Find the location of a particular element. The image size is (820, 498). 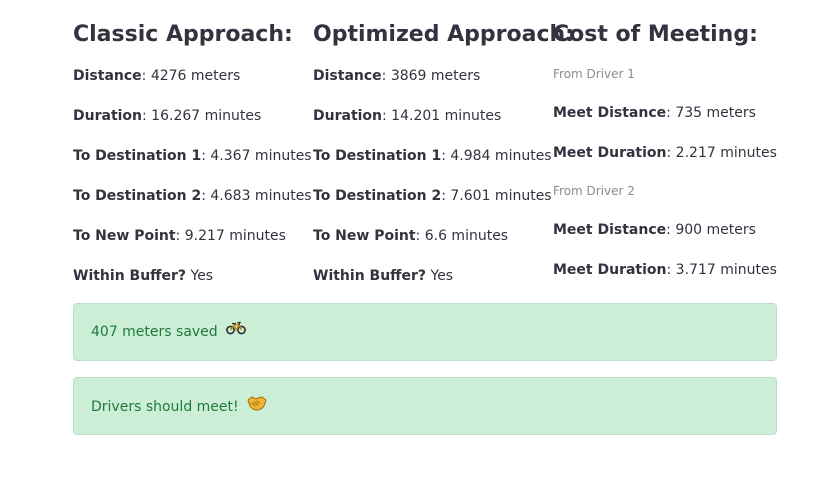

driver2-meet-distance-row: Meet Distance: 900 meters is located at coordinates (654, 230).